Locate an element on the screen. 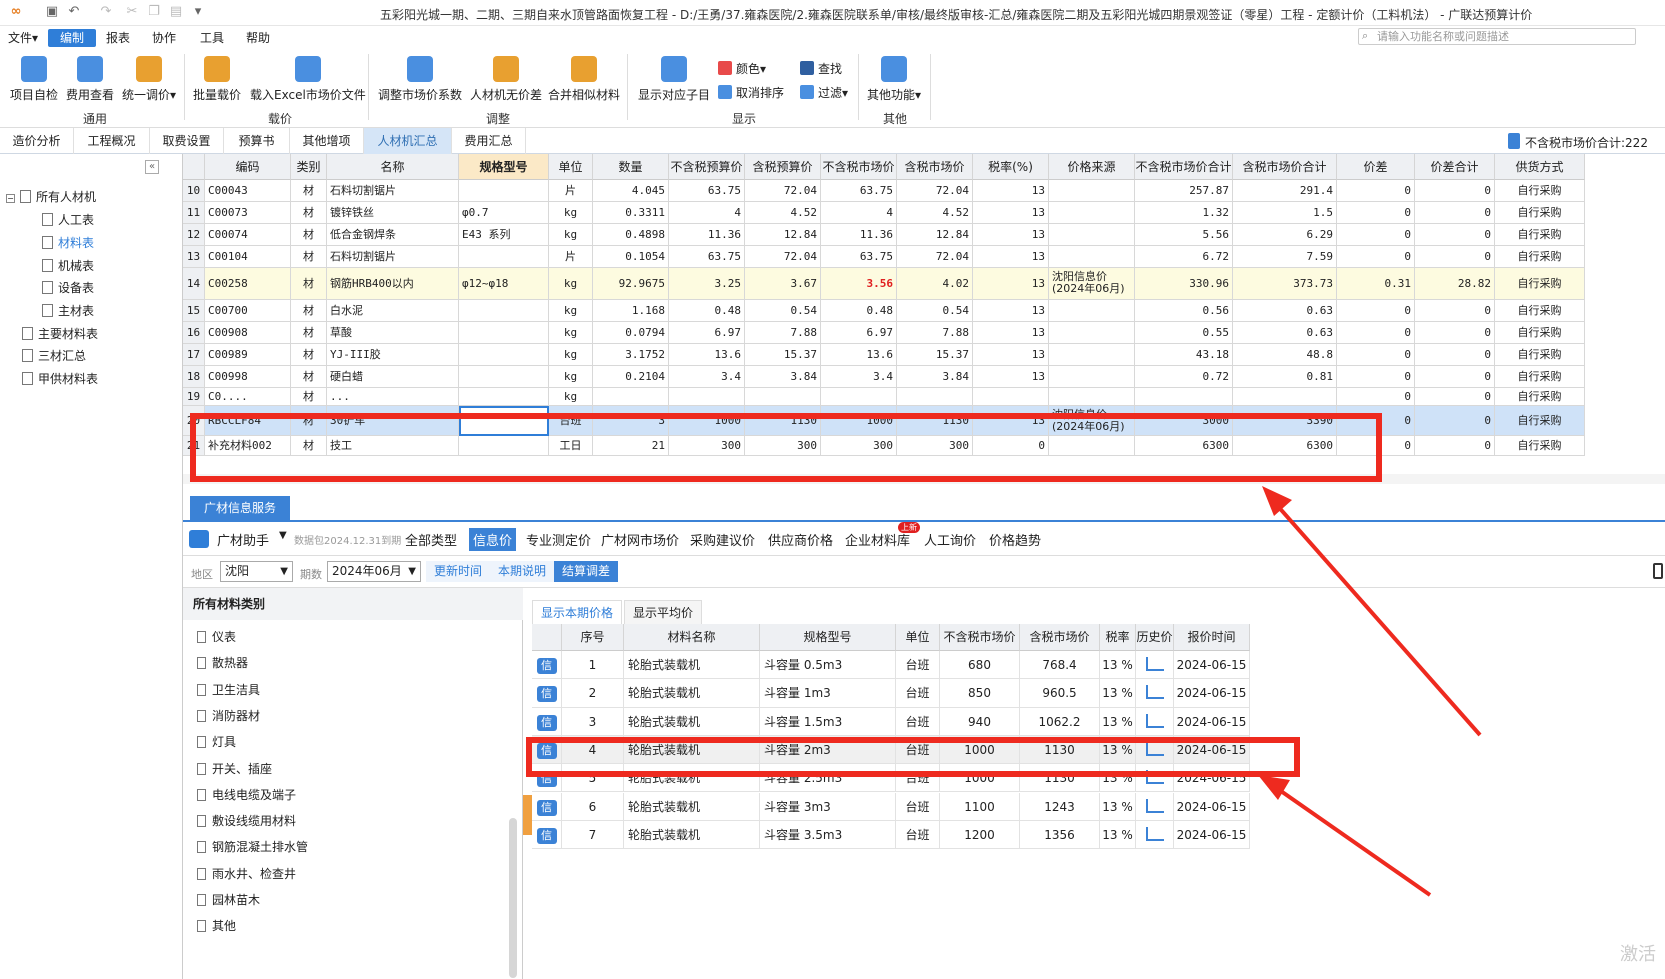 The height and width of the screenshot is (979, 1665). watermark: 激活 is located at coordinates (1638, 954).